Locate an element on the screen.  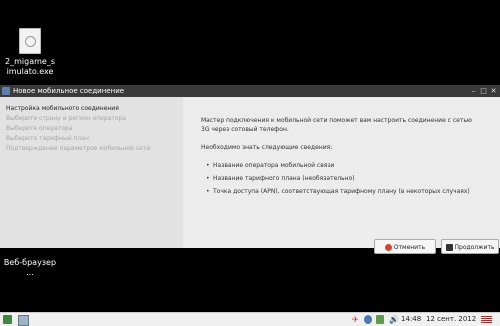
tray-alert-icon: ✈ is located at coordinates (356, 319).